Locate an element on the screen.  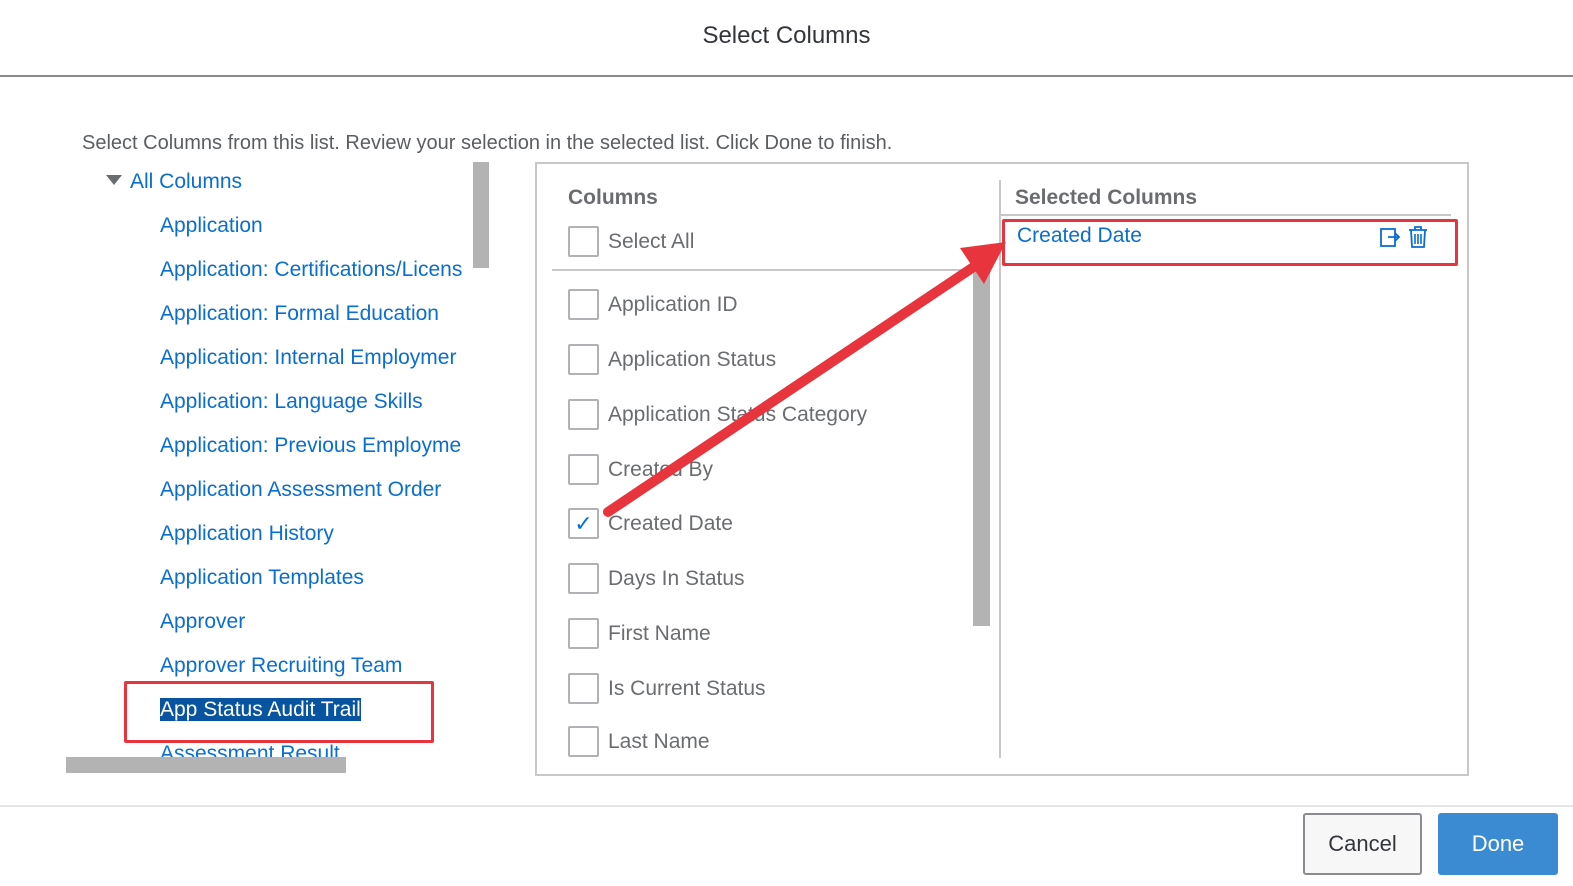
column-option: Application Status Category is located at coordinates (717, 414).